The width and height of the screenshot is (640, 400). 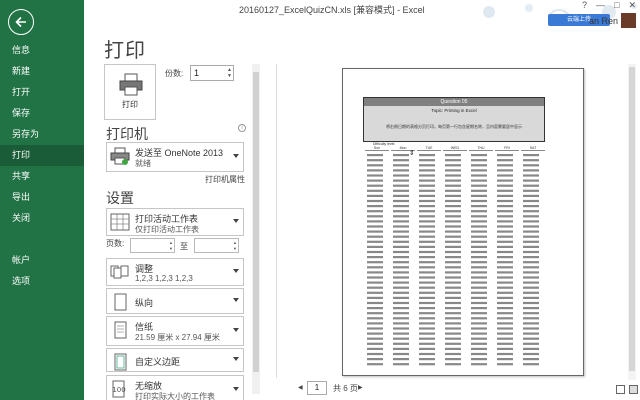 I want to click on preview-scrollbar, so click(x=632, y=222).